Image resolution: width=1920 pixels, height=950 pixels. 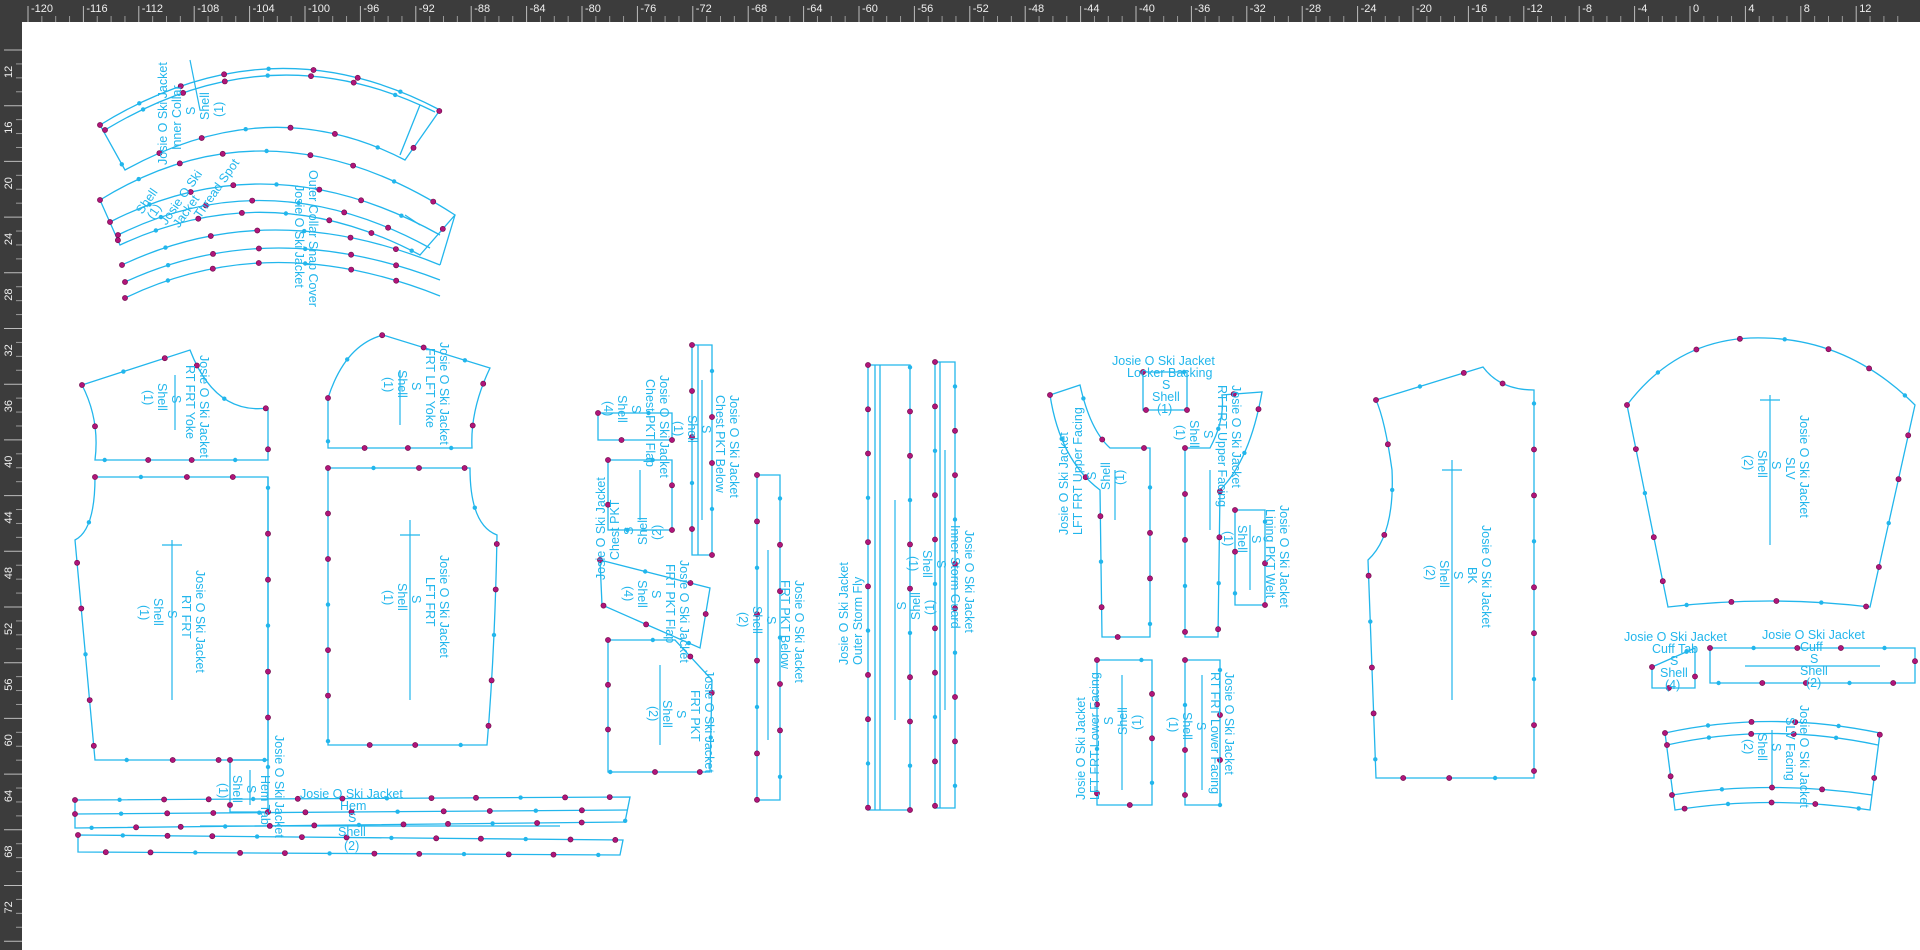 What do you see at coordinates (889, 587) in the screenshot?
I see `piece-outer-storm-fly` at bounding box center [889, 587].